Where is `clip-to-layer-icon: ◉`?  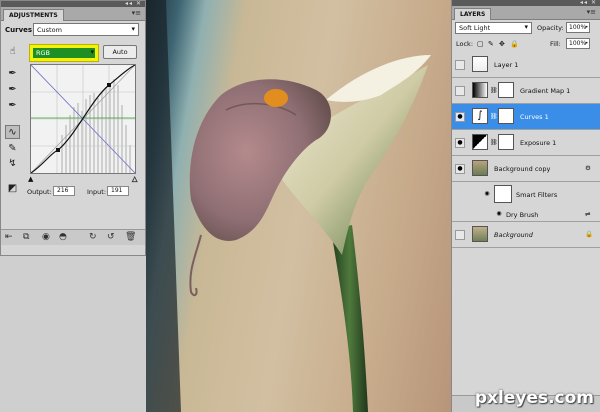
clip-to-layer-icon: ◉ is located at coordinates (46, 237).